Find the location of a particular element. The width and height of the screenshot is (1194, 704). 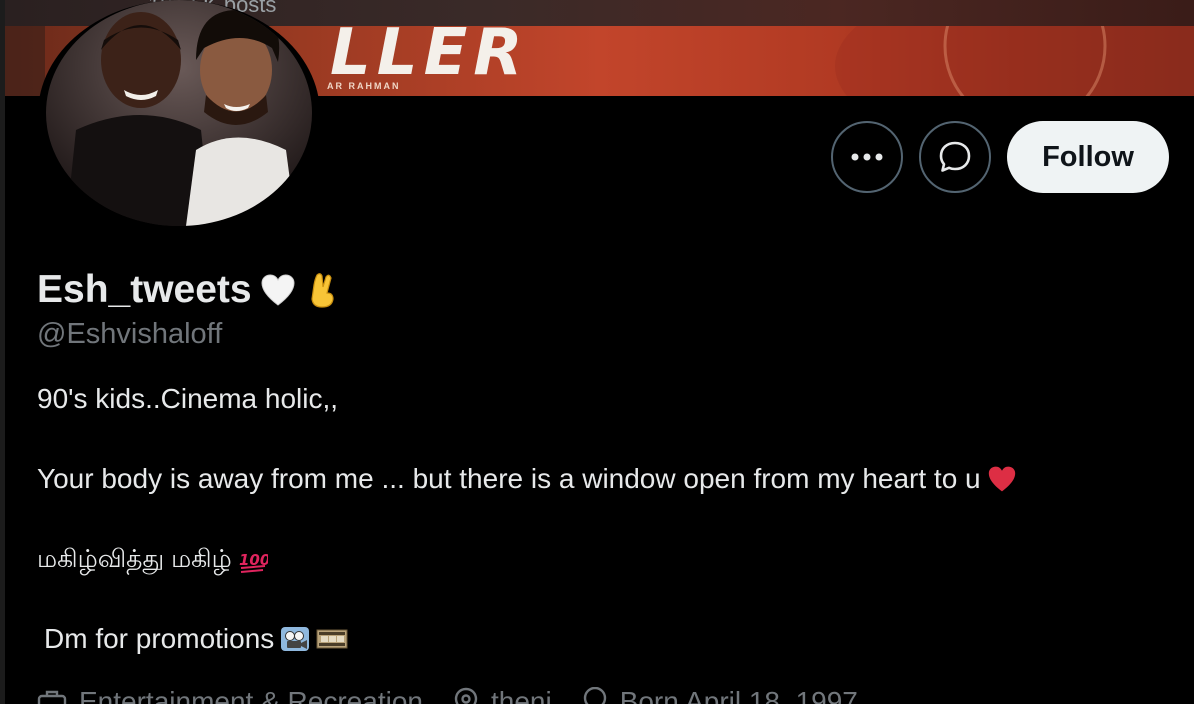

movie-camera-icon is located at coordinates (295, 639).